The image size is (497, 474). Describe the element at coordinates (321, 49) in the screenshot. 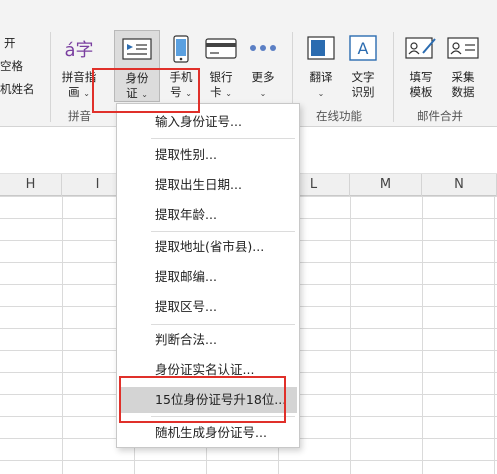

I see `translate-icon` at that location.